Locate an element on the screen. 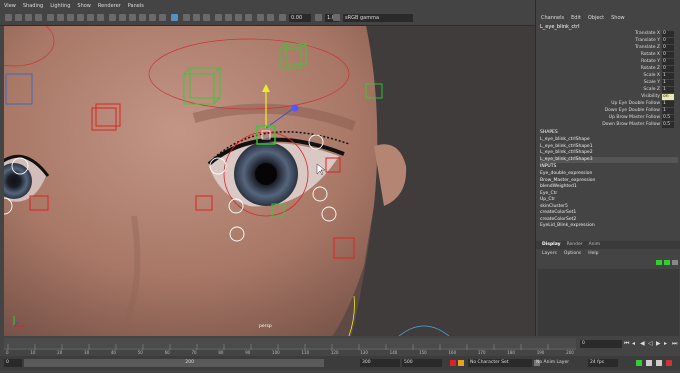 This screenshot has width=680, height=373. attr-label: Down Brow Master Follow is located at coordinates (598, 124).